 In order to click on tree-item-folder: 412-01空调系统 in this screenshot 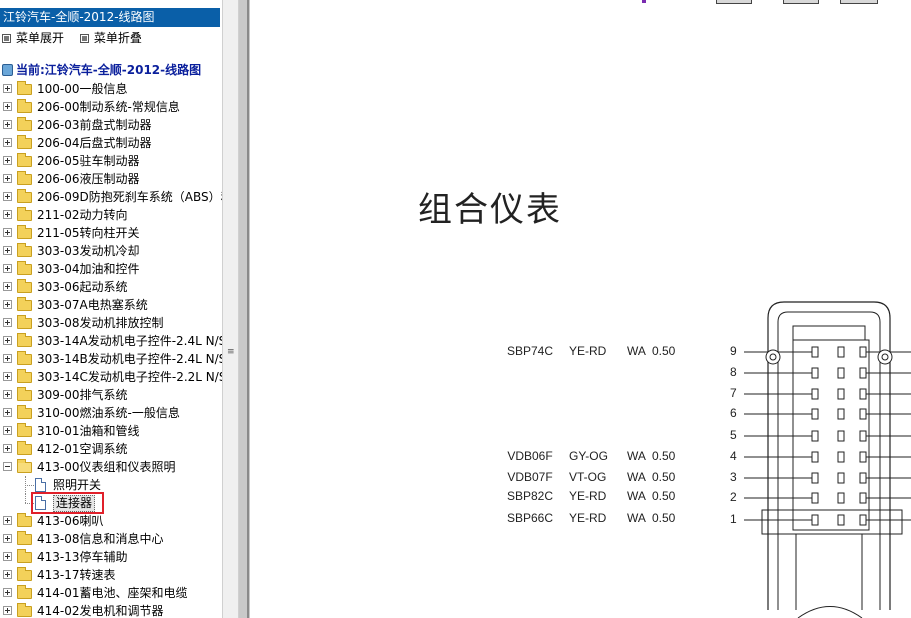, I will do `click(111, 449)`.